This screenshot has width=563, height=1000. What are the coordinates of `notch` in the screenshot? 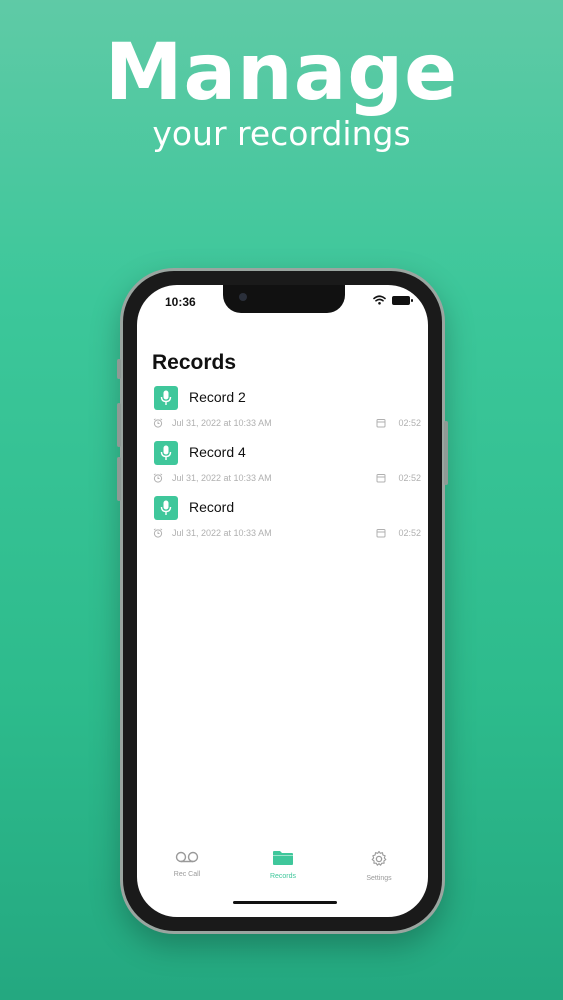 It's located at (284, 299).